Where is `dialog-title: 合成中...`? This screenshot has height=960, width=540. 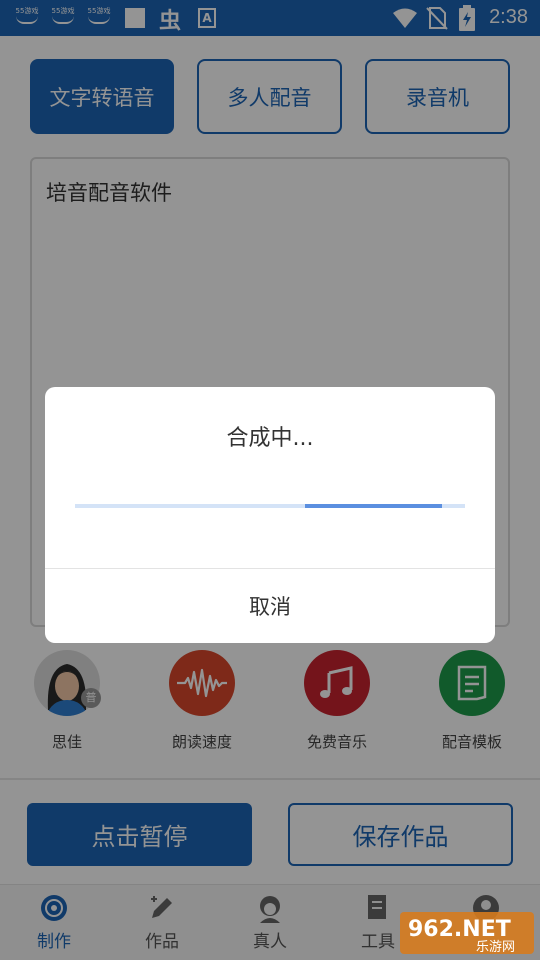
dialog-title: 合成中... is located at coordinates (270, 438).